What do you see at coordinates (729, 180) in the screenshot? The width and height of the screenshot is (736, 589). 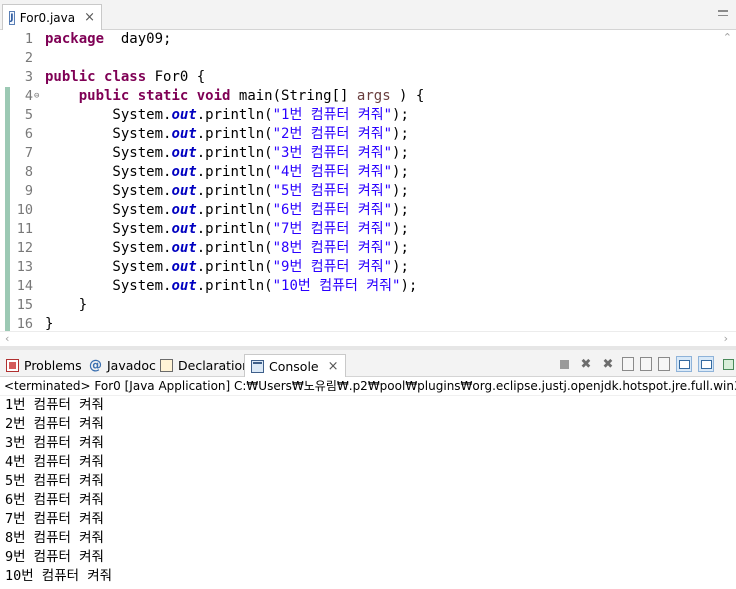 I see `editor-vertical-scrollbar: ⌃` at bounding box center [729, 180].